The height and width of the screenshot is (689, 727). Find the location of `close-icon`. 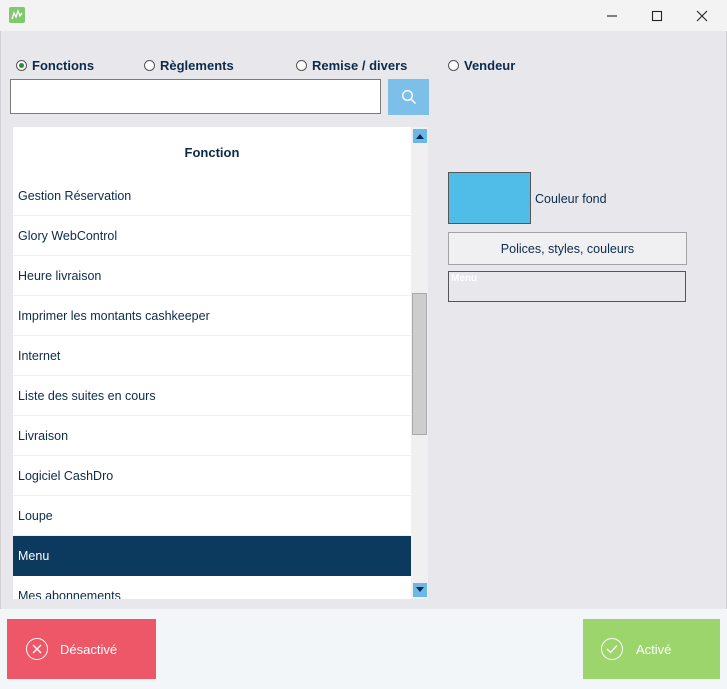

close-icon is located at coordinates (702, 15).